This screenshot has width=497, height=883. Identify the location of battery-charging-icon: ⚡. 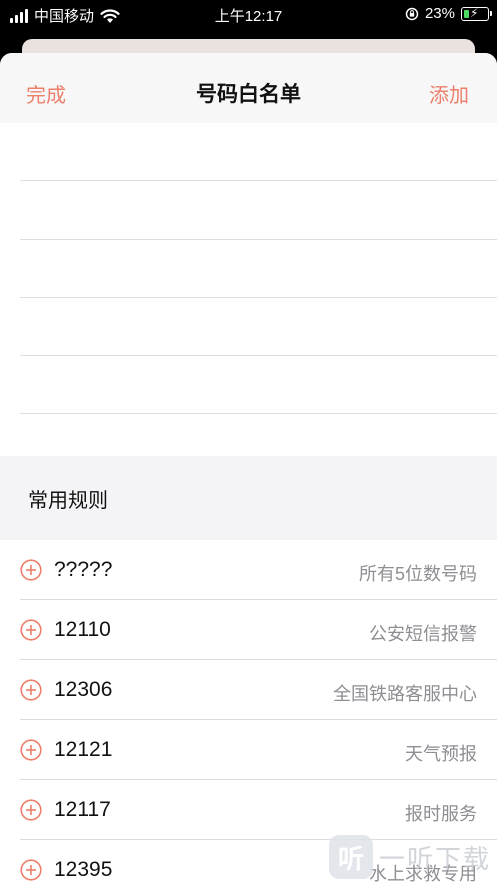
(476, 13).